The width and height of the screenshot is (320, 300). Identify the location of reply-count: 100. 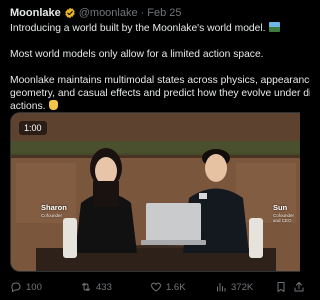
(34, 287).